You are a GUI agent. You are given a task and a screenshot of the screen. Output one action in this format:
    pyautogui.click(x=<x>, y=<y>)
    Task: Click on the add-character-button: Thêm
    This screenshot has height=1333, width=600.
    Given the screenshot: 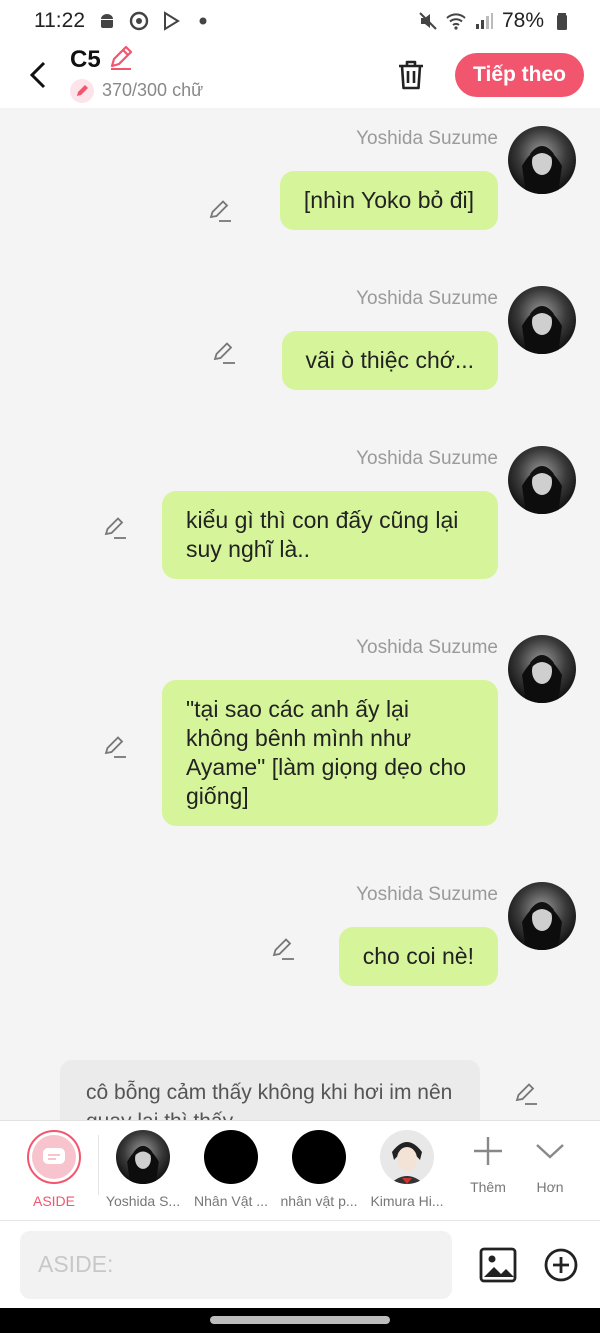 What is the action you would take?
    pyautogui.click(x=488, y=1158)
    